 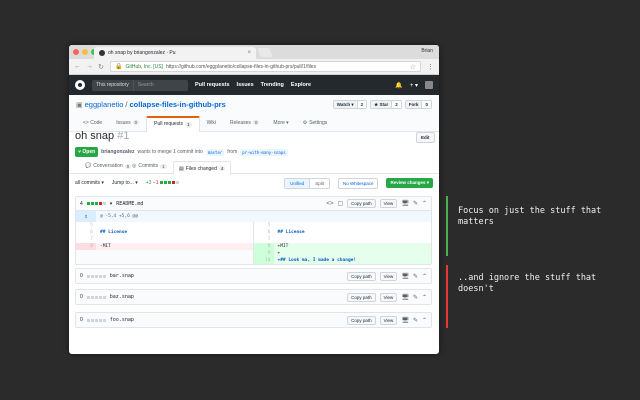 What do you see at coordinates (85, 52) in the screenshot?
I see `minimize-window-button` at bounding box center [85, 52].